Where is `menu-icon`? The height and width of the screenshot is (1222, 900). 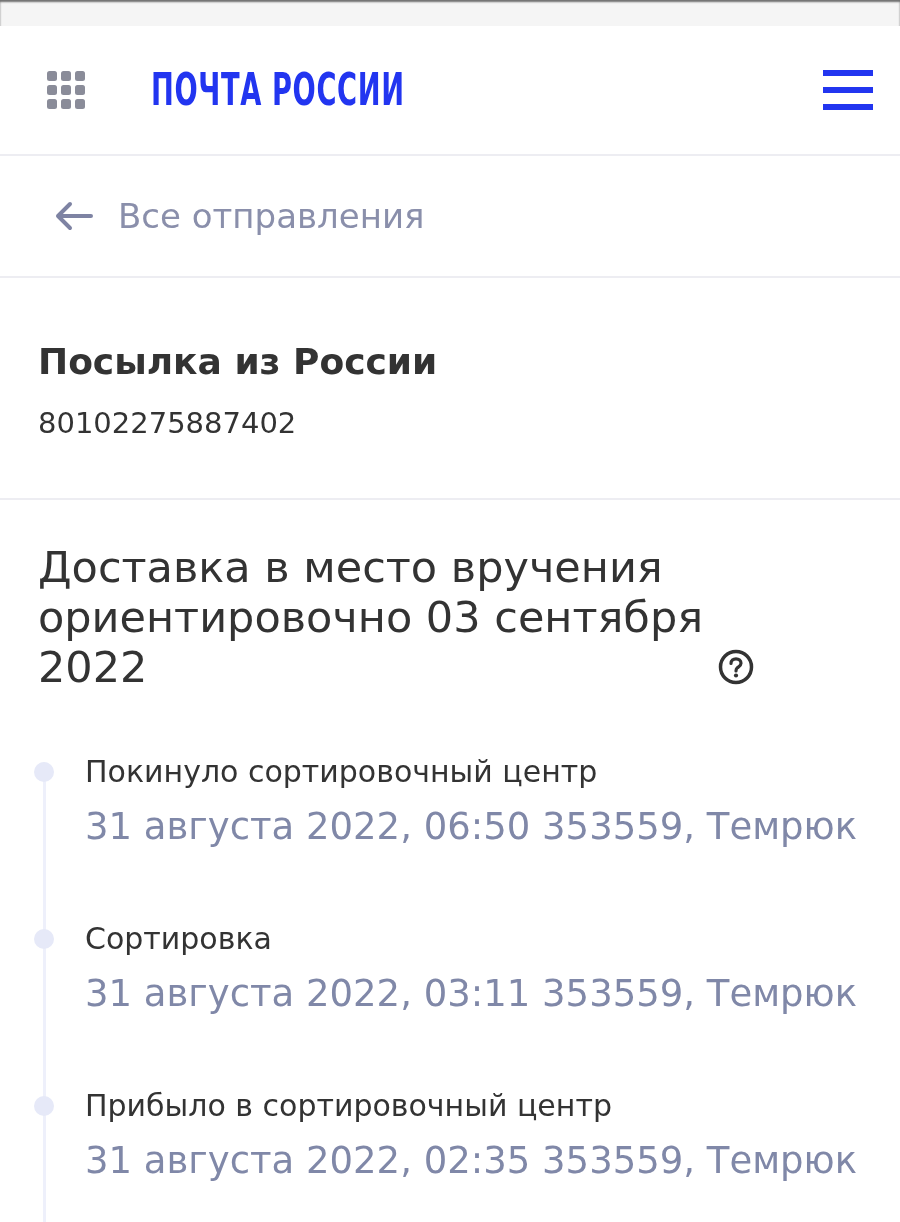
menu-icon is located at coordinates (848, 90).